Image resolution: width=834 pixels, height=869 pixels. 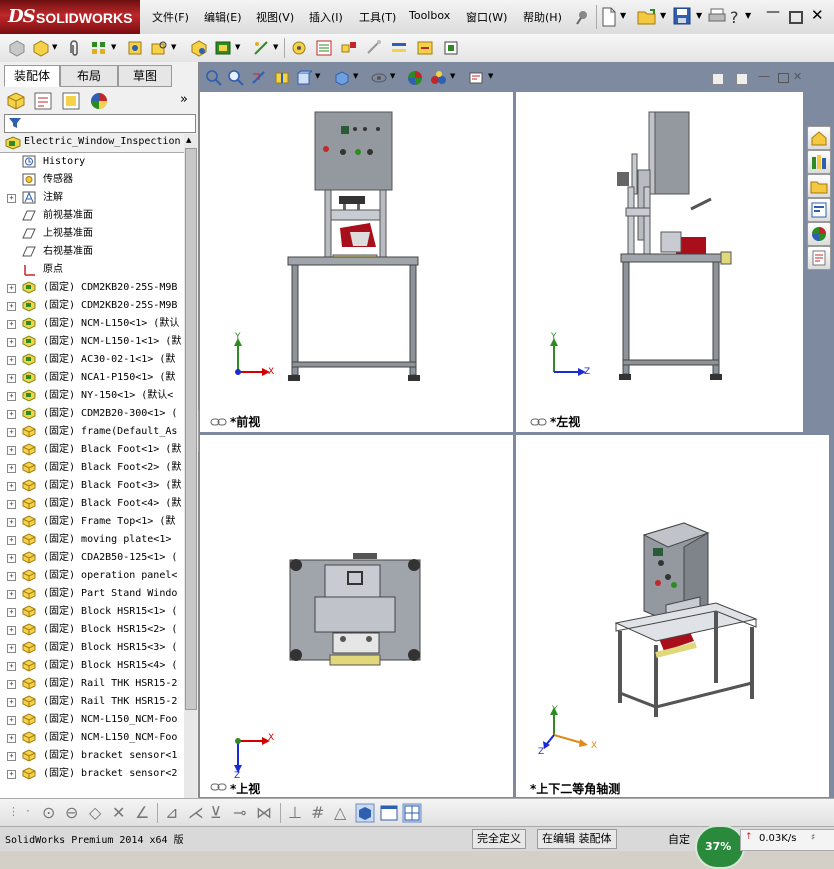 What do you see at coordinates (349, 48) in the screenshot?
I see `exploded-view-icon` at bounding box center [349, 48].